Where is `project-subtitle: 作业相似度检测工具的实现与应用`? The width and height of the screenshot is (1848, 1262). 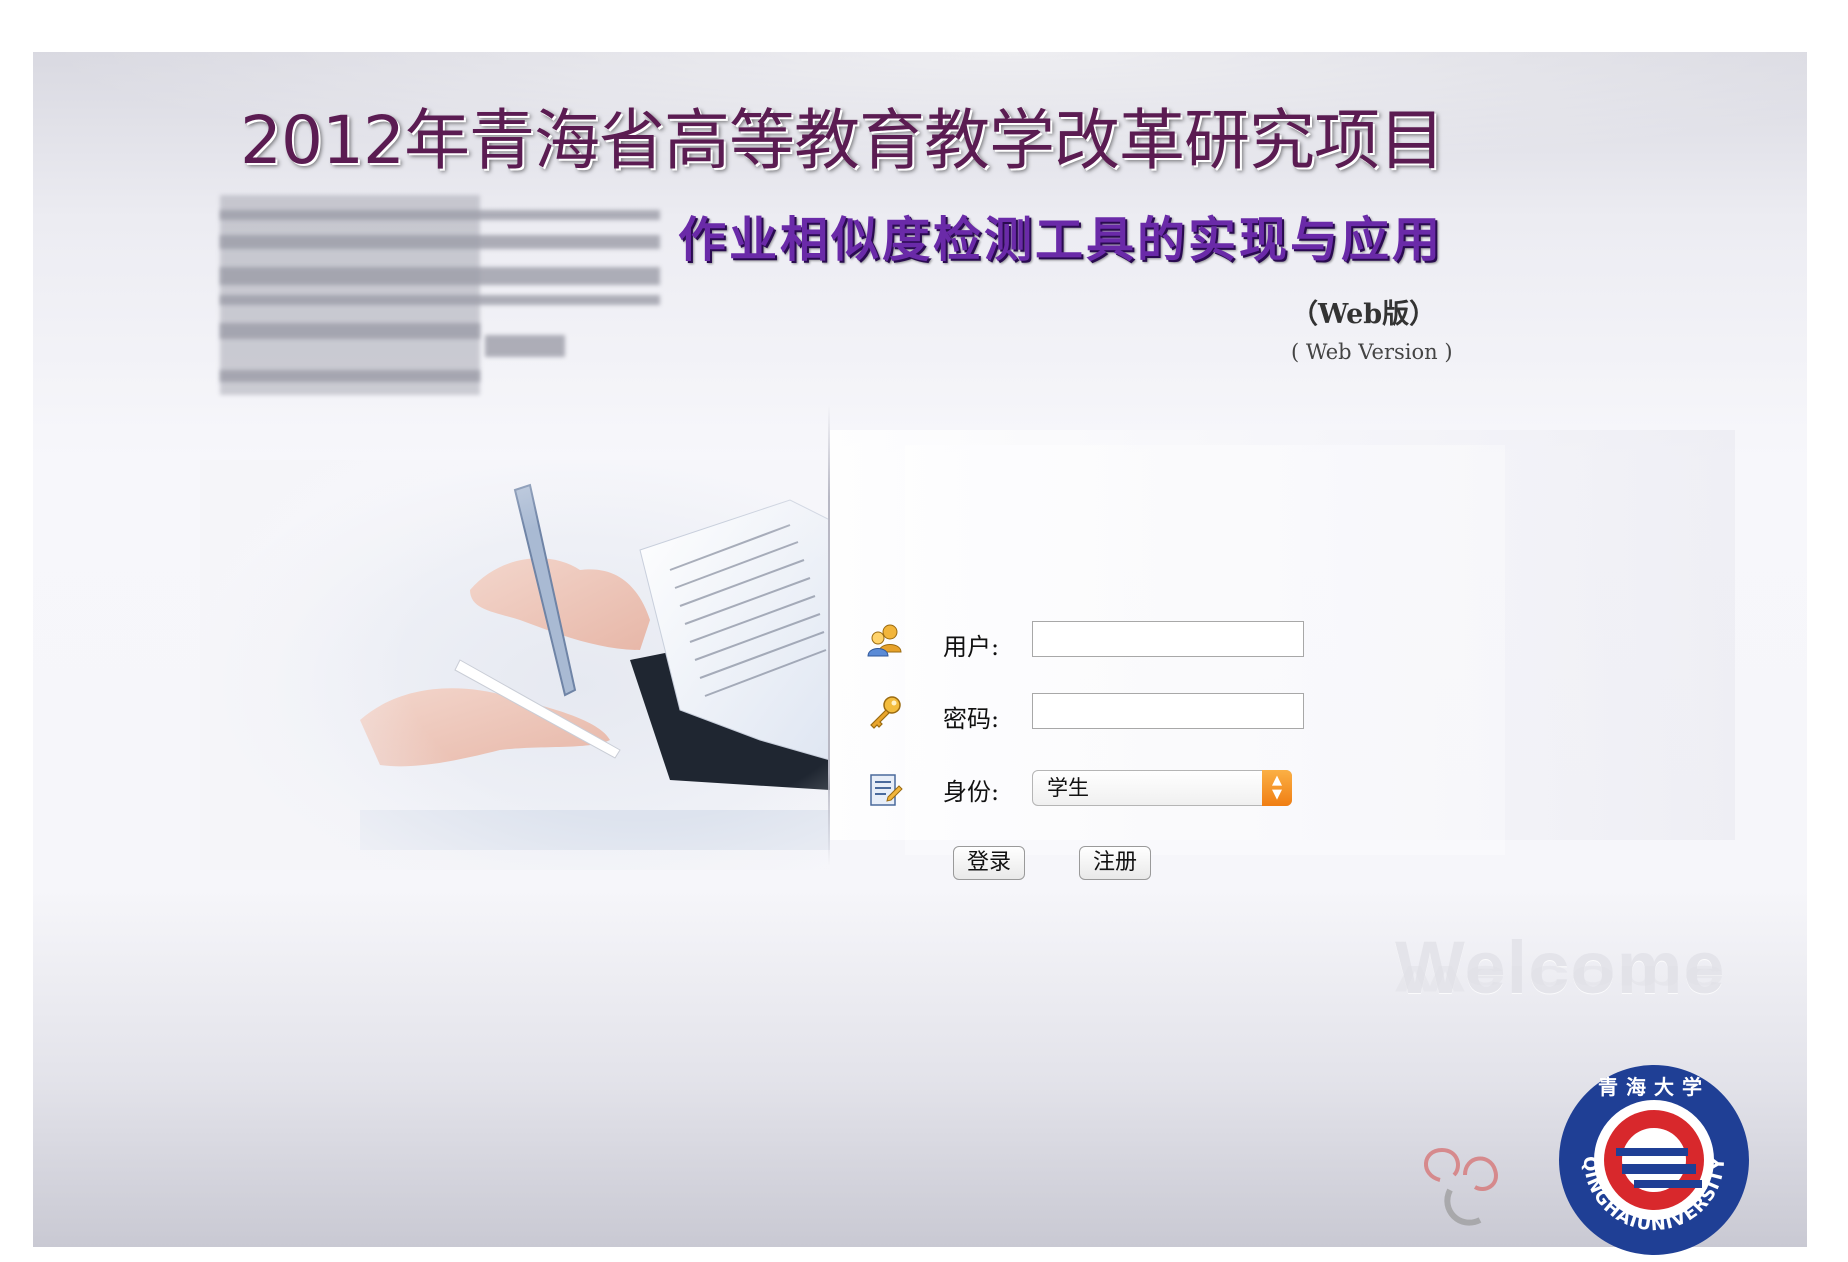 project-subtitle: 作业相似度检测工具的实现与应用 is located at coordinates (1061, 240).